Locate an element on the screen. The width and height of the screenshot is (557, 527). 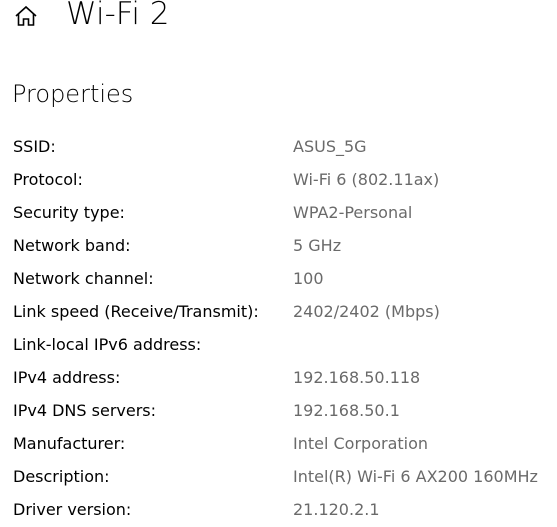
property-value: 192.168.50.1 is located at coordinates (346, 411).